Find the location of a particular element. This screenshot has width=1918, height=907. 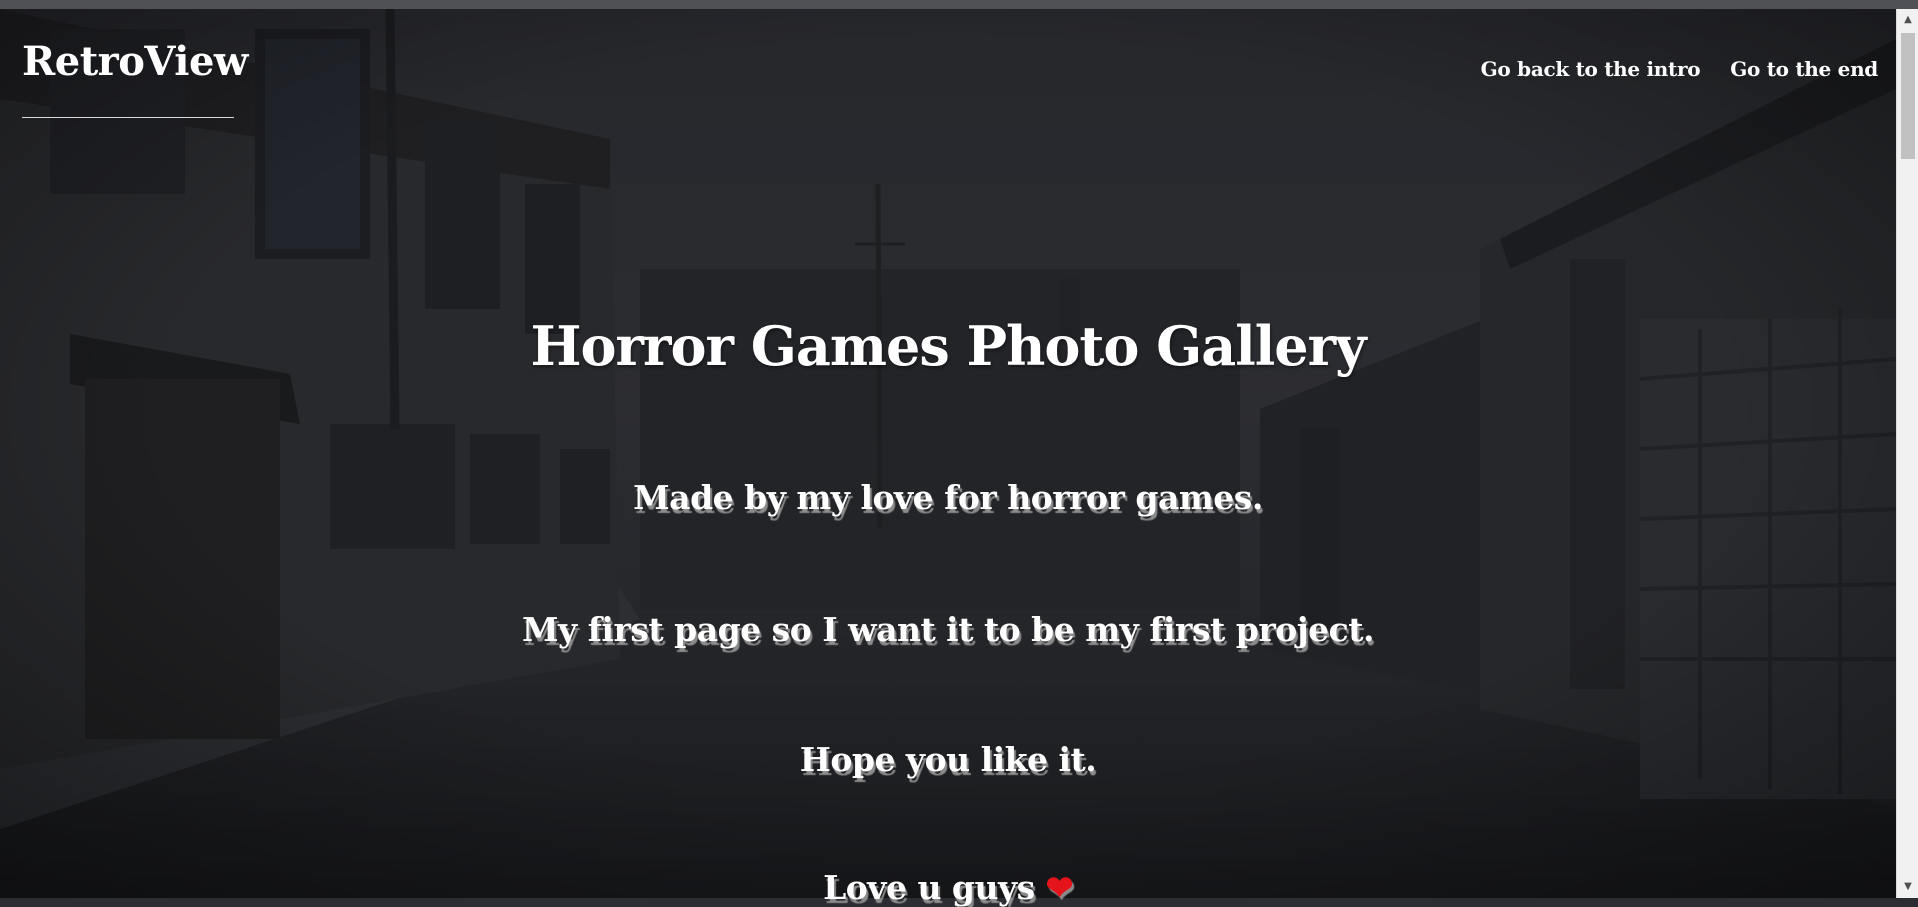

scrollbar: ▲ ▼ is located at coordinates (1907, 453).